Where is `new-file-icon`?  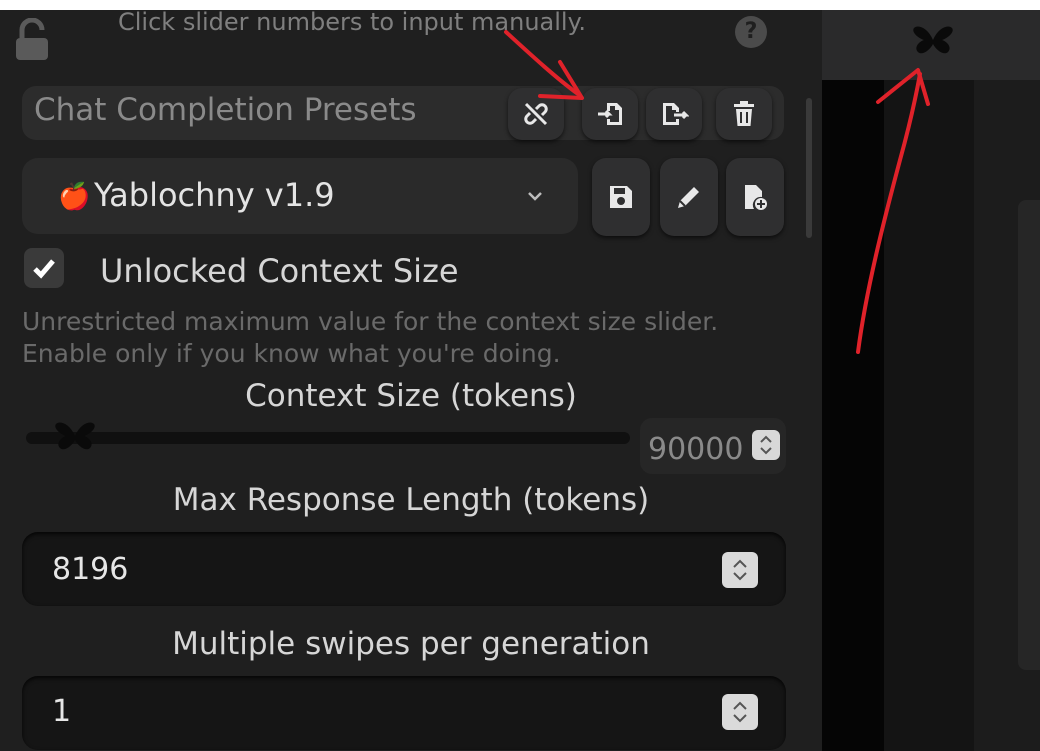 new-file-icon is located at coordinates (756, 197).